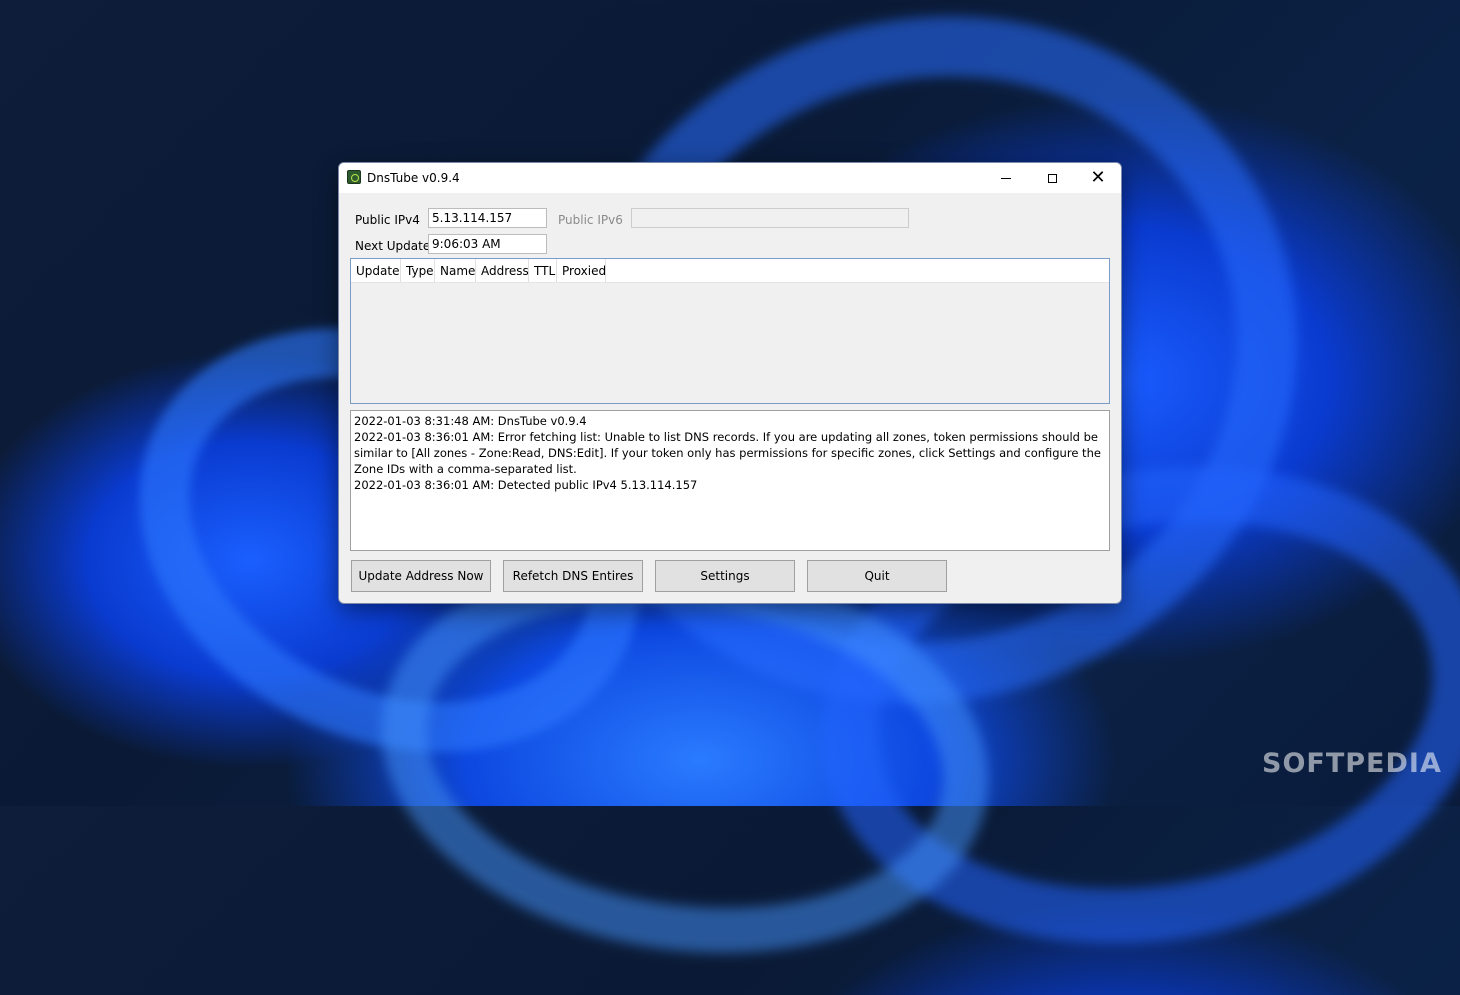  Describe the element at coordinates (418, 270) in the screenshot. I see `column-header-type: Type` at that location.